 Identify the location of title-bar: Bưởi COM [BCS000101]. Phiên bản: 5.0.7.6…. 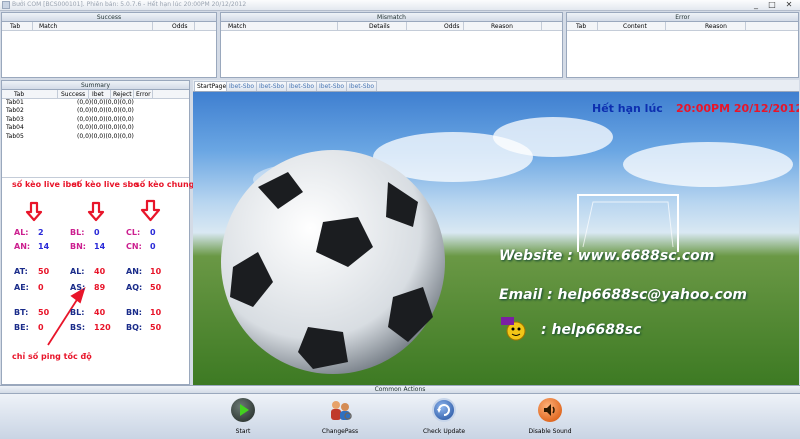
(400, 5).